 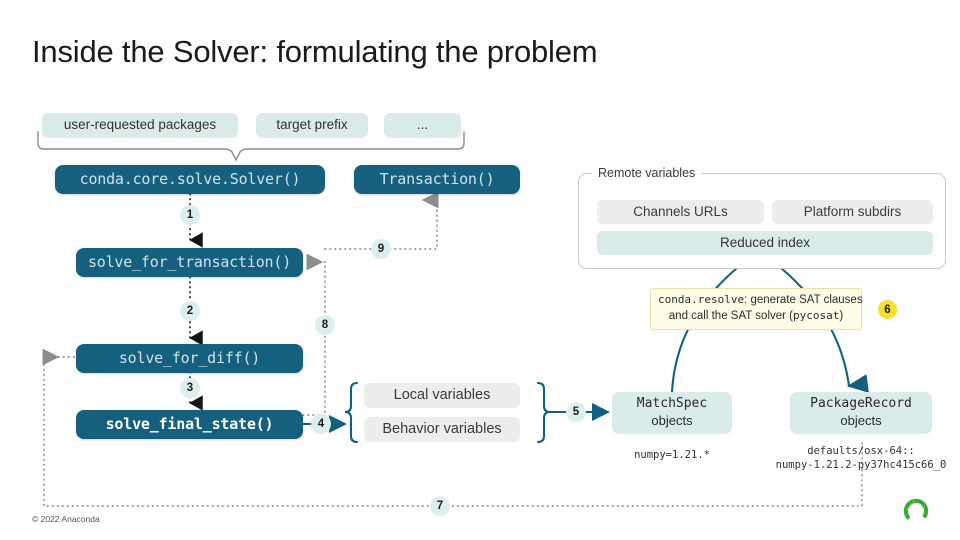 I want to click on card-matchspec-objects: MatchSpec objects, so click(x=672, y=413).